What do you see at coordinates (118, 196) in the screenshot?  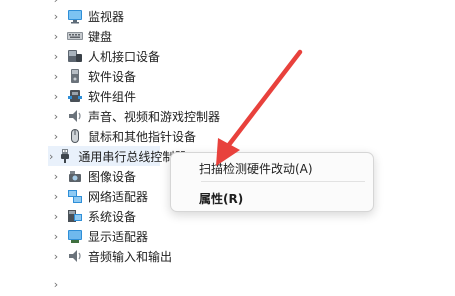 I see `tree-item-label: 网络适配器` at bounding box center [118, 196].